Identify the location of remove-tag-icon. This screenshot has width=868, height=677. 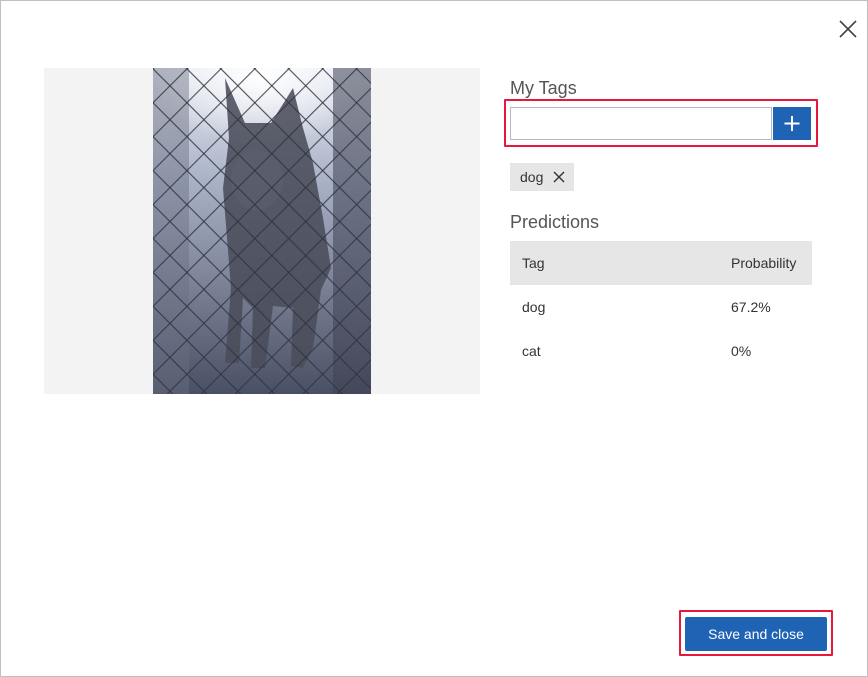
(559, 177).